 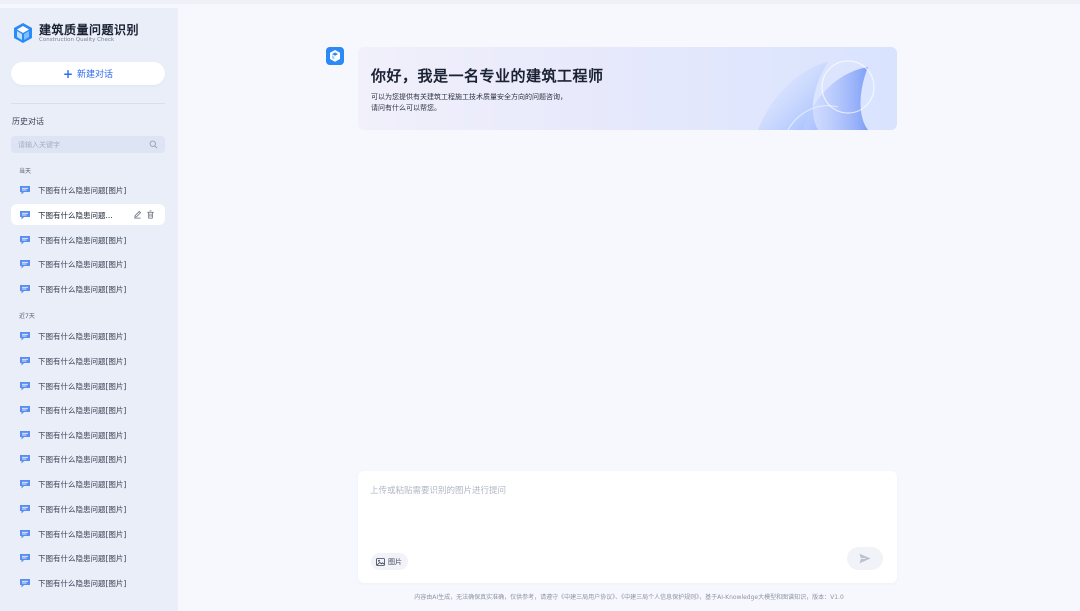 What do you see at coordinates (95, 75) in the screenshot?
I see `new-chat-label: 新建对话` at bounding box center [95, 75].